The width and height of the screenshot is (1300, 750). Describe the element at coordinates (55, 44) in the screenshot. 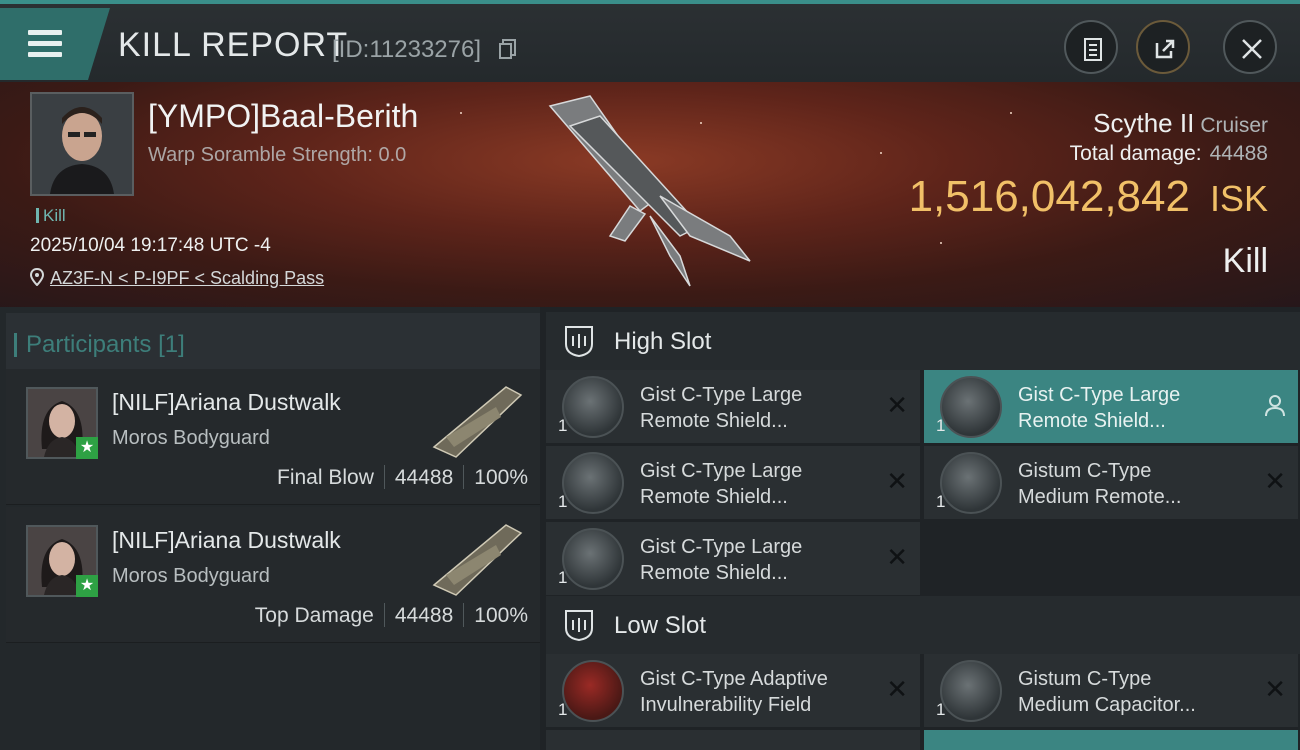

I see `menu-button` at that location.